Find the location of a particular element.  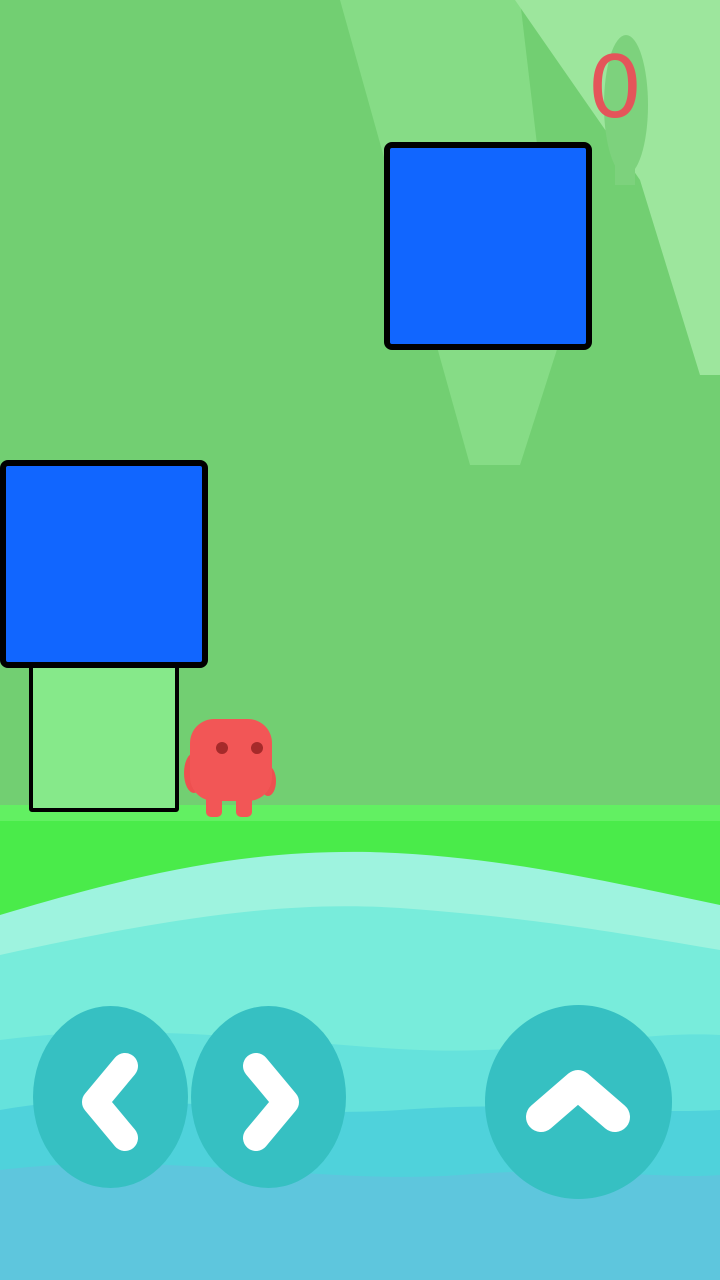

chevron-up-icon is located at coordinates (578, 1101).